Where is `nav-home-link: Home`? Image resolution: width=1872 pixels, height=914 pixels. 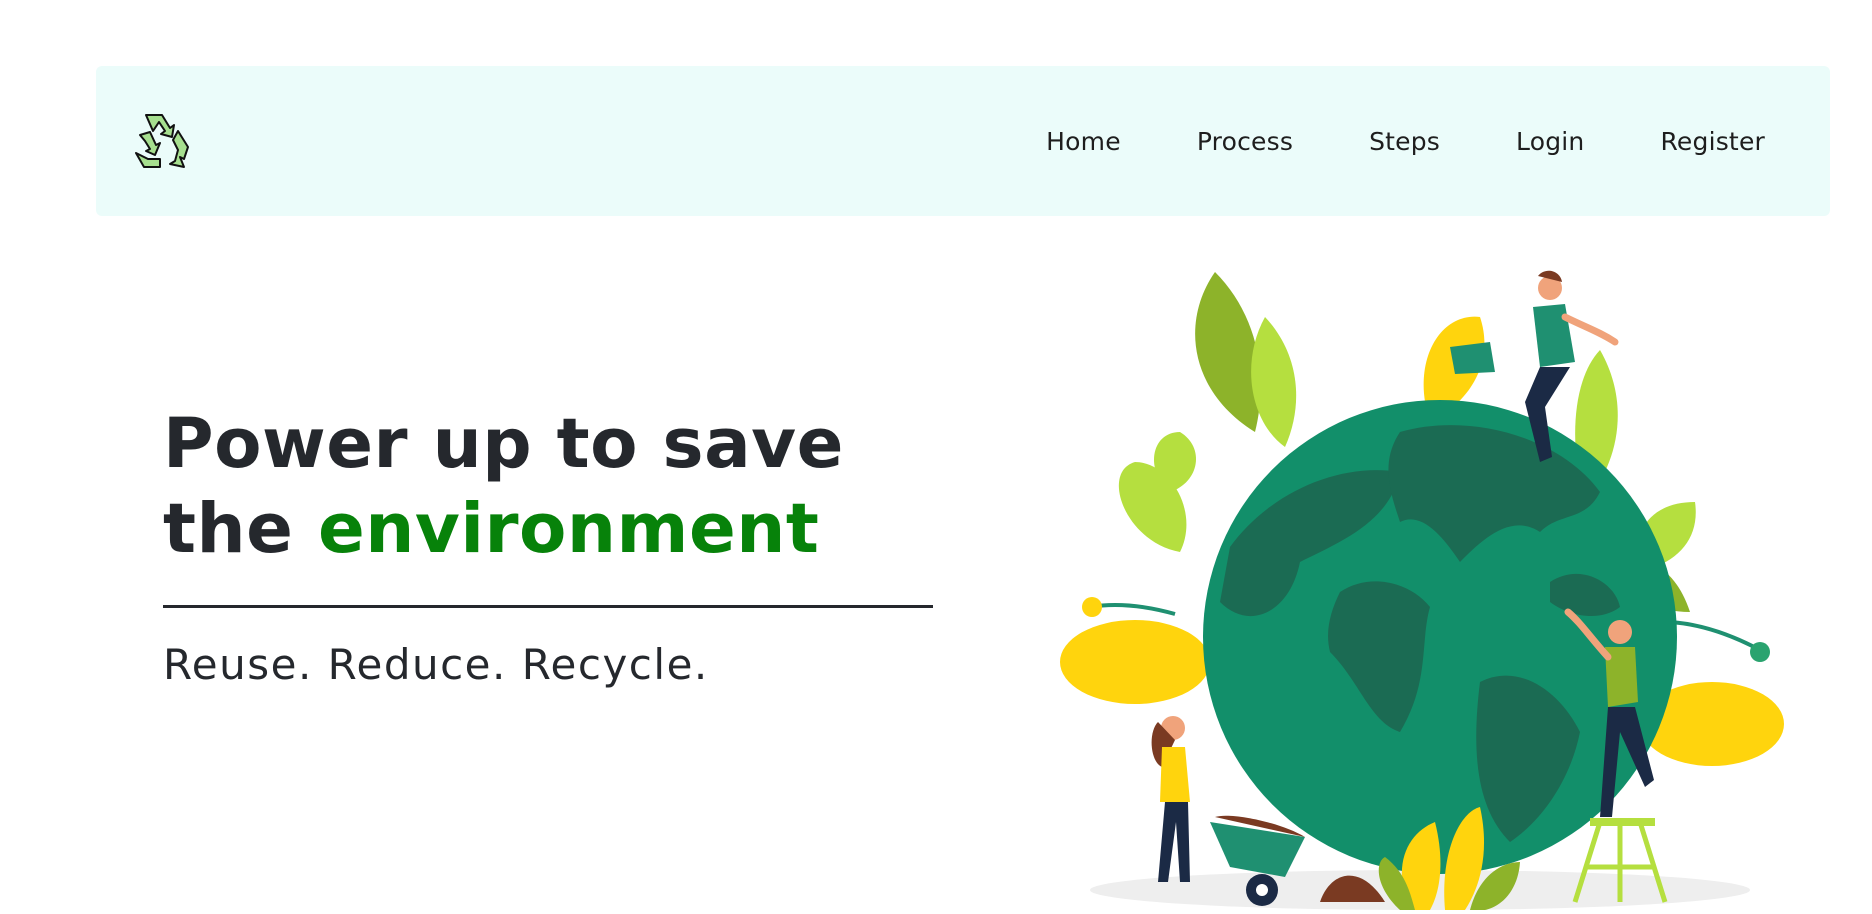 nav-home-link: Home is located at coordinates (1083, 141).